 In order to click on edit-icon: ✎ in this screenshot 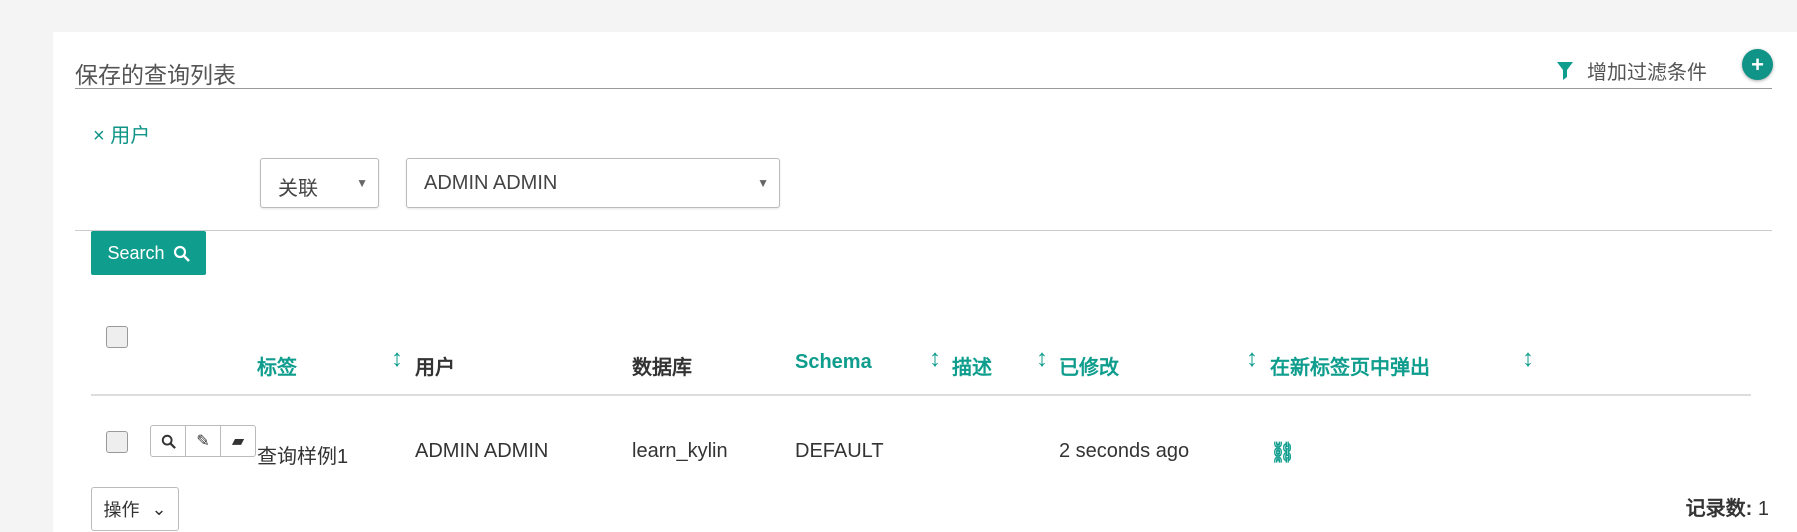, I will do `click(203, 441)`.